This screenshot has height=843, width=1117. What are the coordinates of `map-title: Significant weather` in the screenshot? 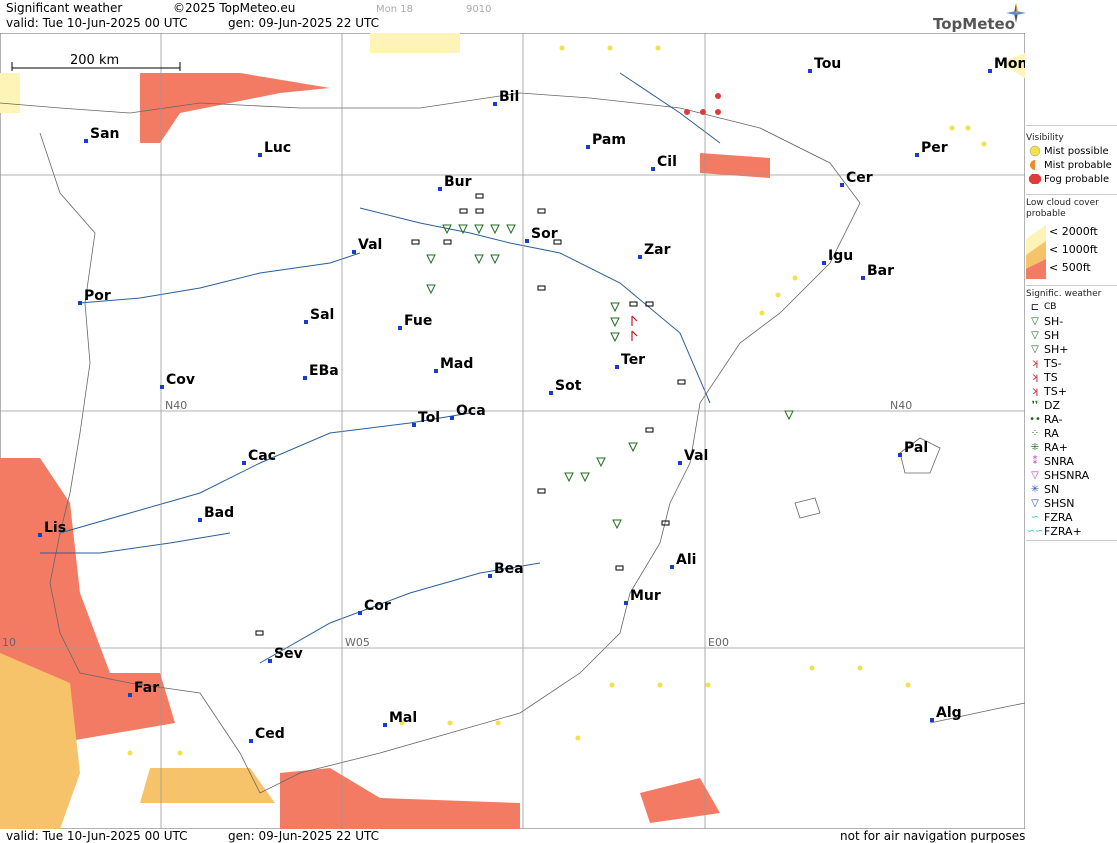 It's located at (64, 8).